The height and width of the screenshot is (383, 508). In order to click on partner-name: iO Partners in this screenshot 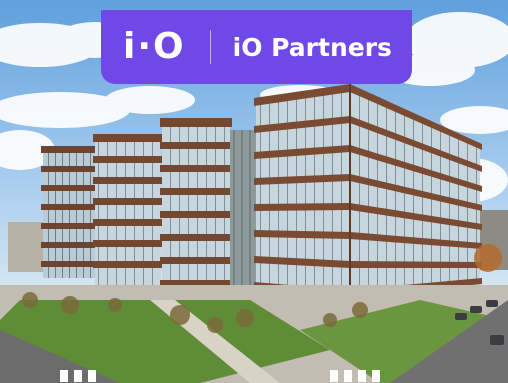, I will do `click(312, 47)`.